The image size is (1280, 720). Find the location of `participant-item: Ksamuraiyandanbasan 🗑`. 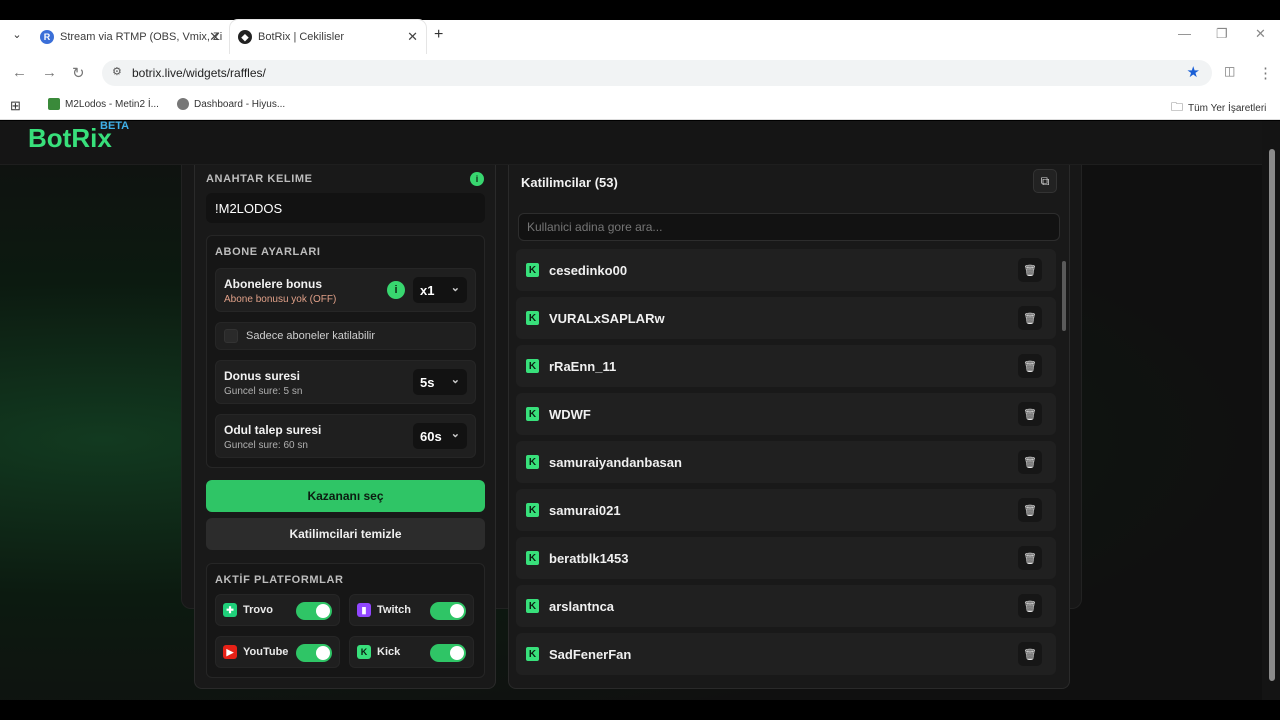

participant-item: Ksamuraiyandanbasan 🗑 is located at coordinates (786, 462).